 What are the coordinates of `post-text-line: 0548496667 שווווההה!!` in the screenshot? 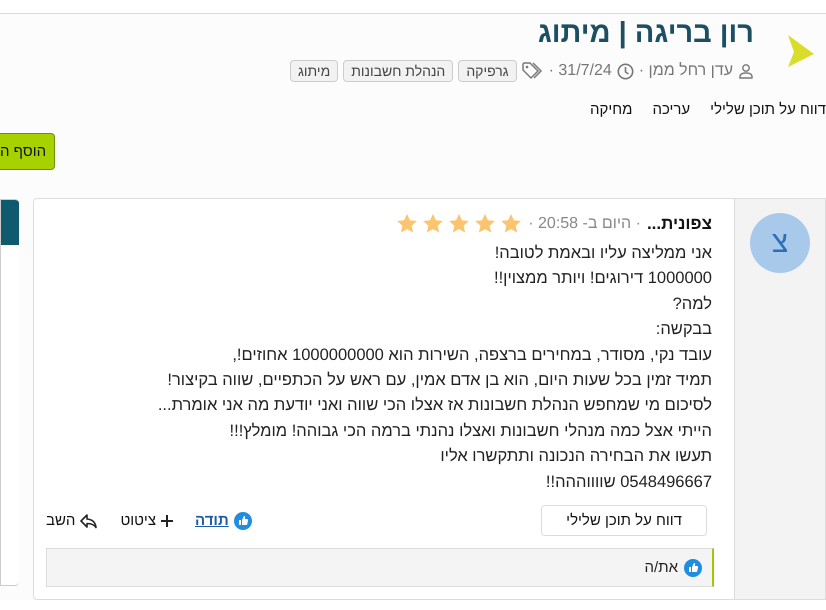 It's located at (628, 482).